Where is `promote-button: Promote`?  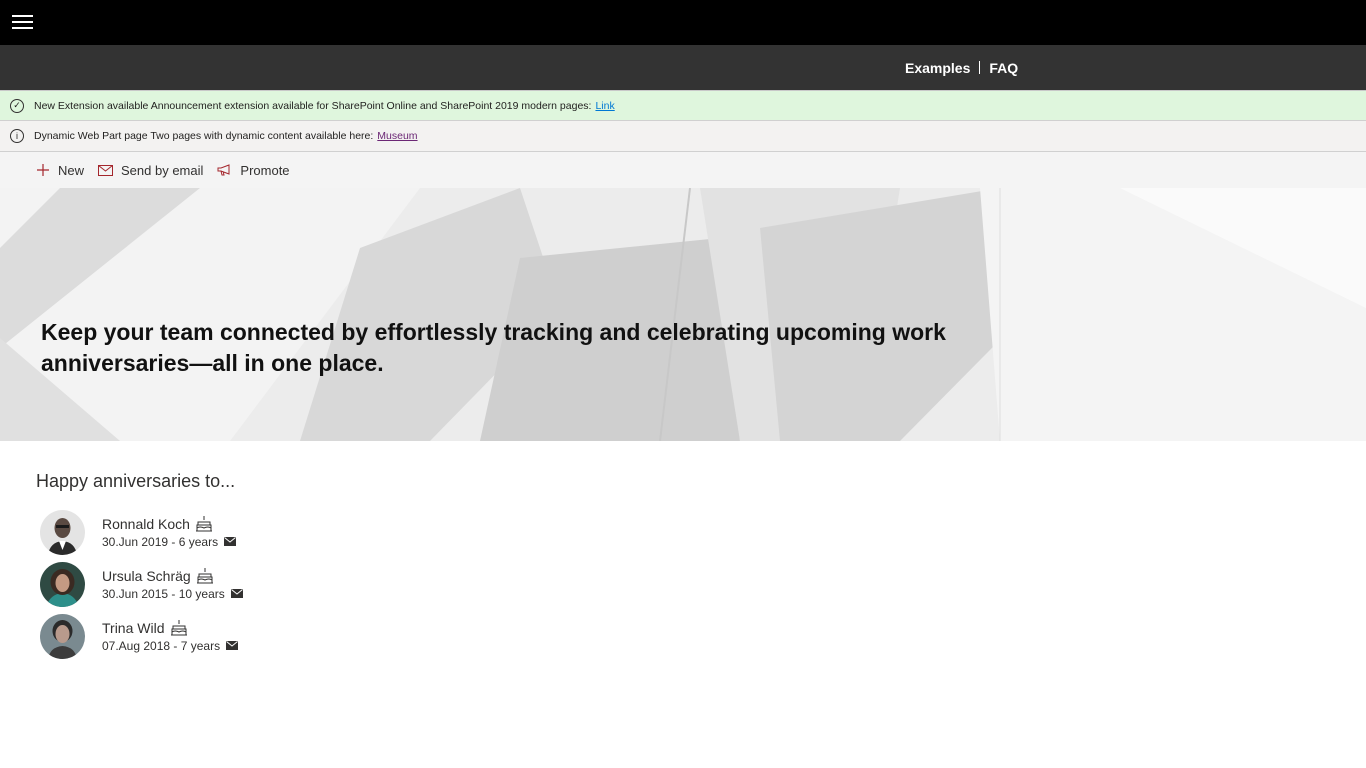
promote-button: Promote is located at coordinates (253, 170).